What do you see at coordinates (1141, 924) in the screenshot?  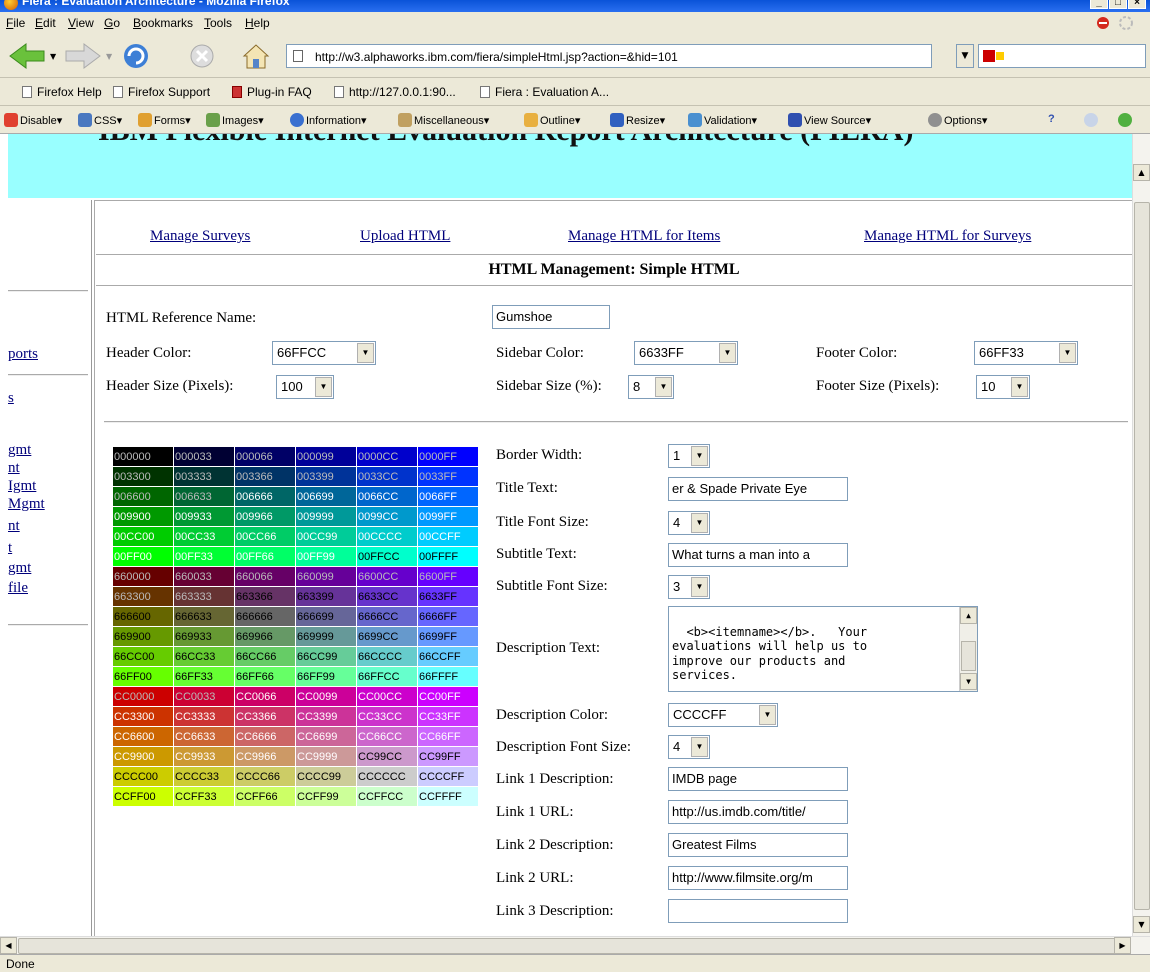 I see `scroll-down-icon: ▼` at bounding box center [1141, 924].